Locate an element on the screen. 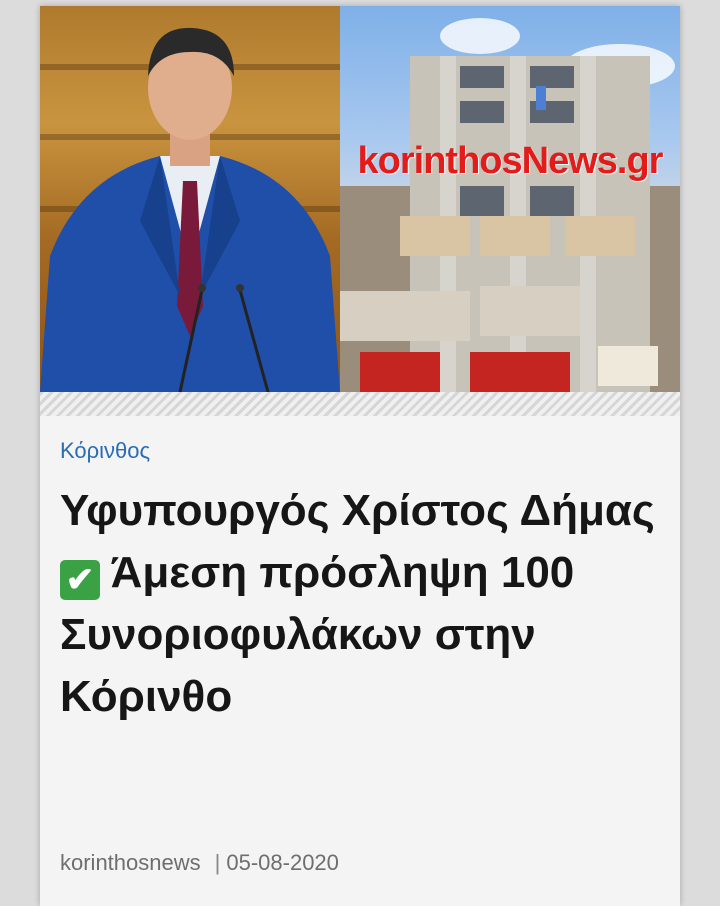 The image size is (720, 906). article-meta: korinthosnews | 05-08-2020 is located at coordinates (199, 863).